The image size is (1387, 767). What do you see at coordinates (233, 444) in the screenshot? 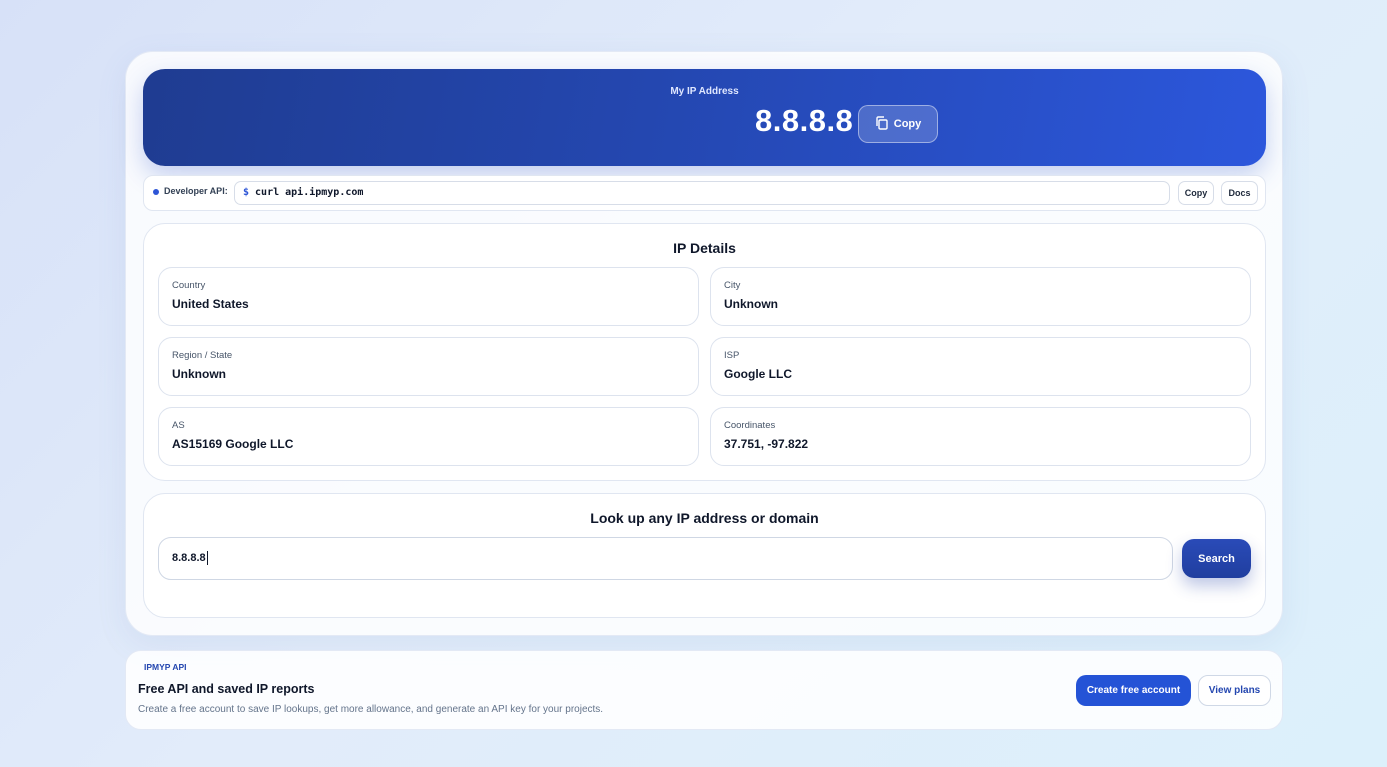
I see `detail-value: AS15169 Google LLC` at bounding box center [233, 444].